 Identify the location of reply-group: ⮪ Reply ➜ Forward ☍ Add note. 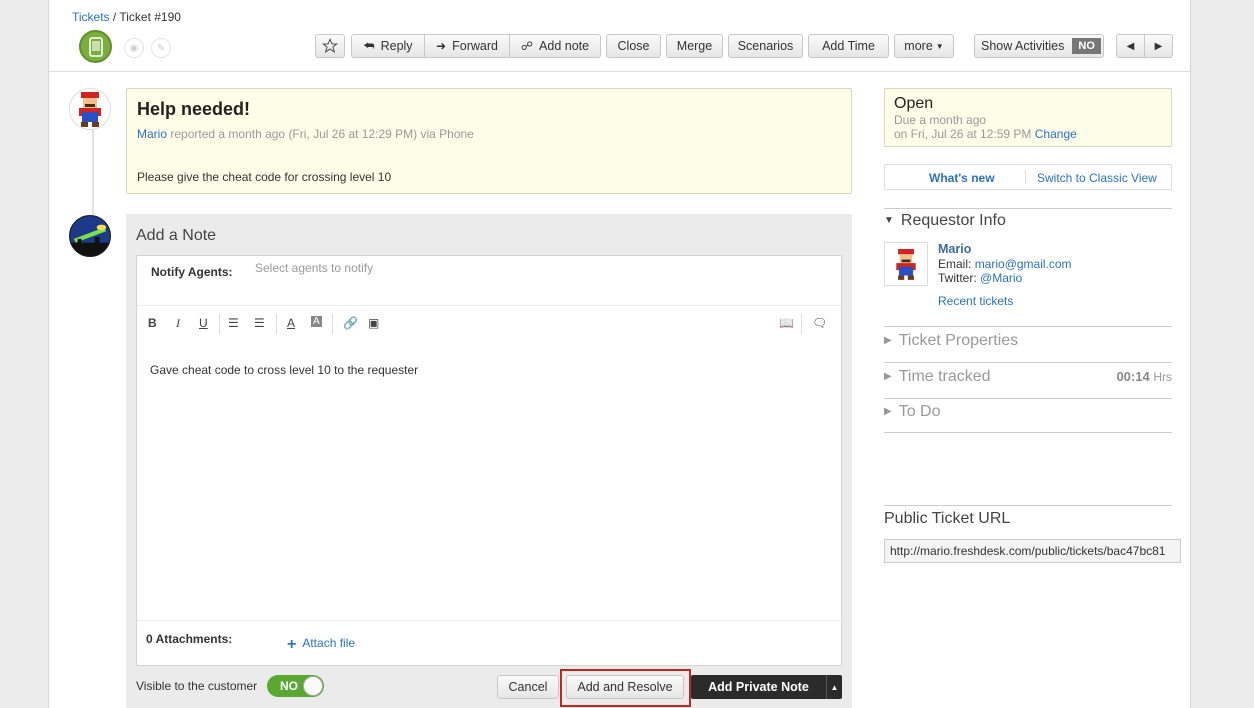
(476, 46).